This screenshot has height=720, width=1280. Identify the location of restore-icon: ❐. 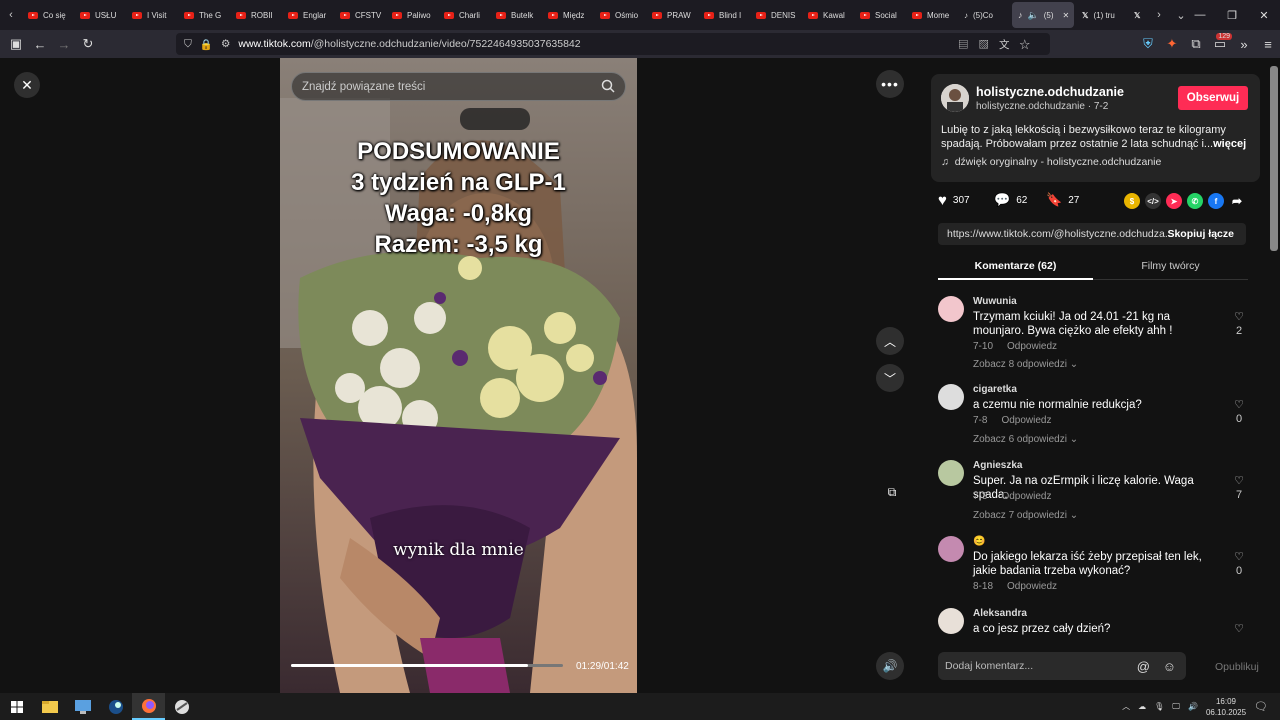
(1232, 15).